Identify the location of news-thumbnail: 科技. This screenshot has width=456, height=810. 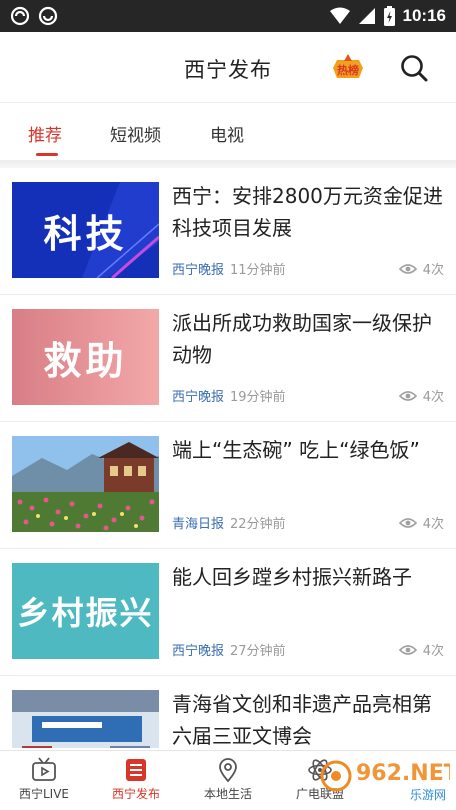
(85, 230).